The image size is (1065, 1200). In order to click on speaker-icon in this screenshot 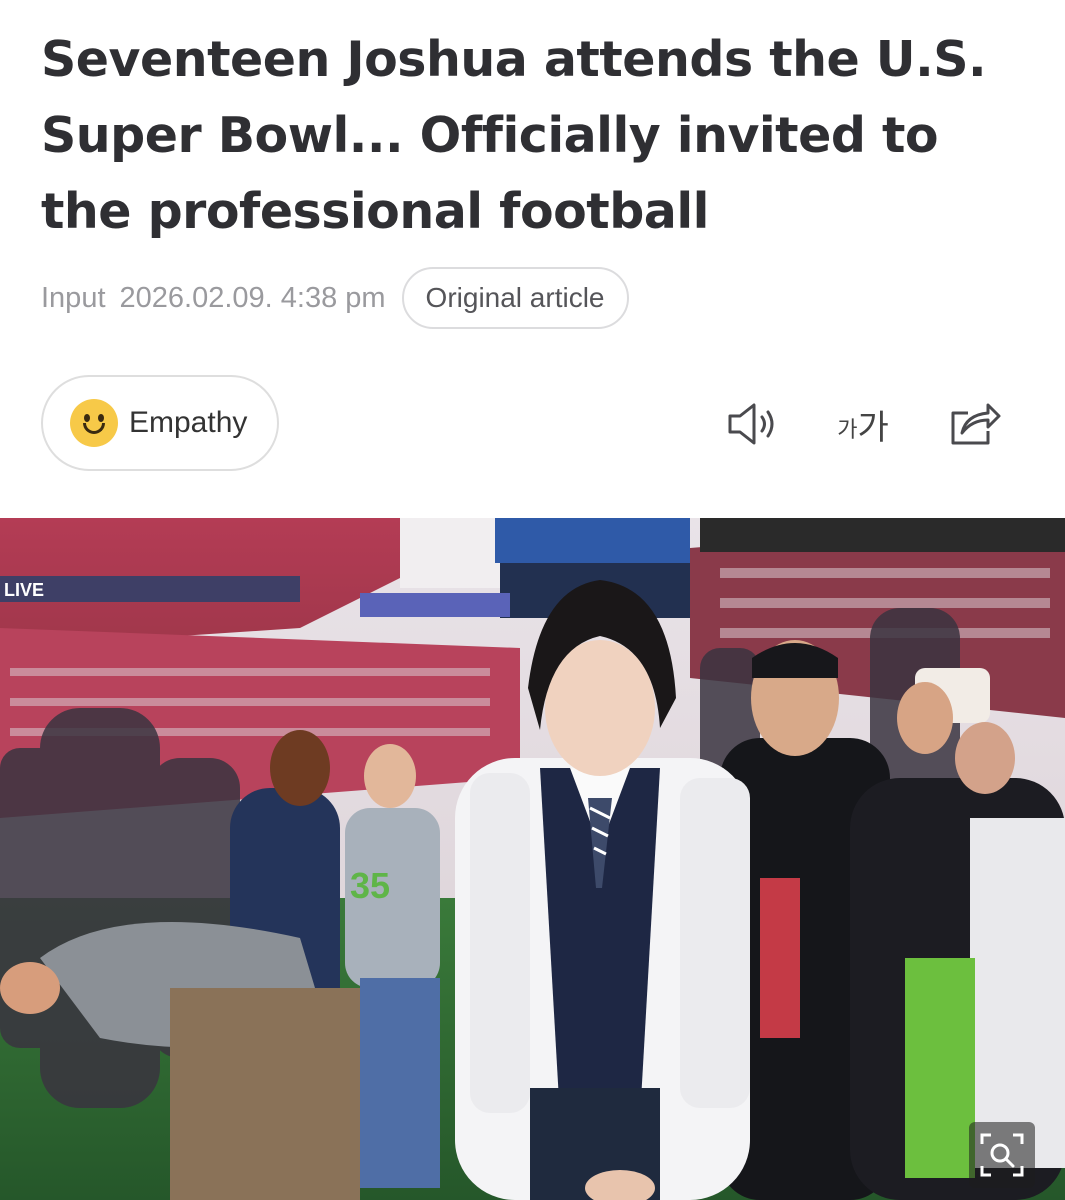, I will do `click(751, 424)`.